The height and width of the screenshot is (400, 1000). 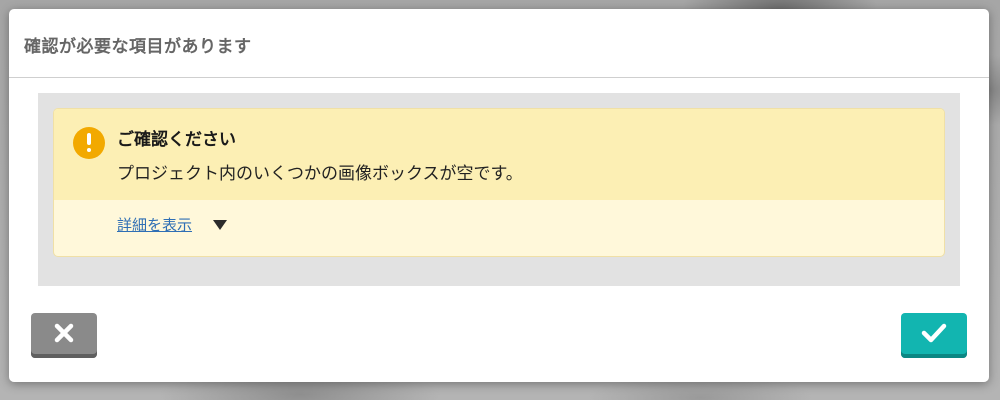 I want to click on cancel-button, so click(x=64, y=335).